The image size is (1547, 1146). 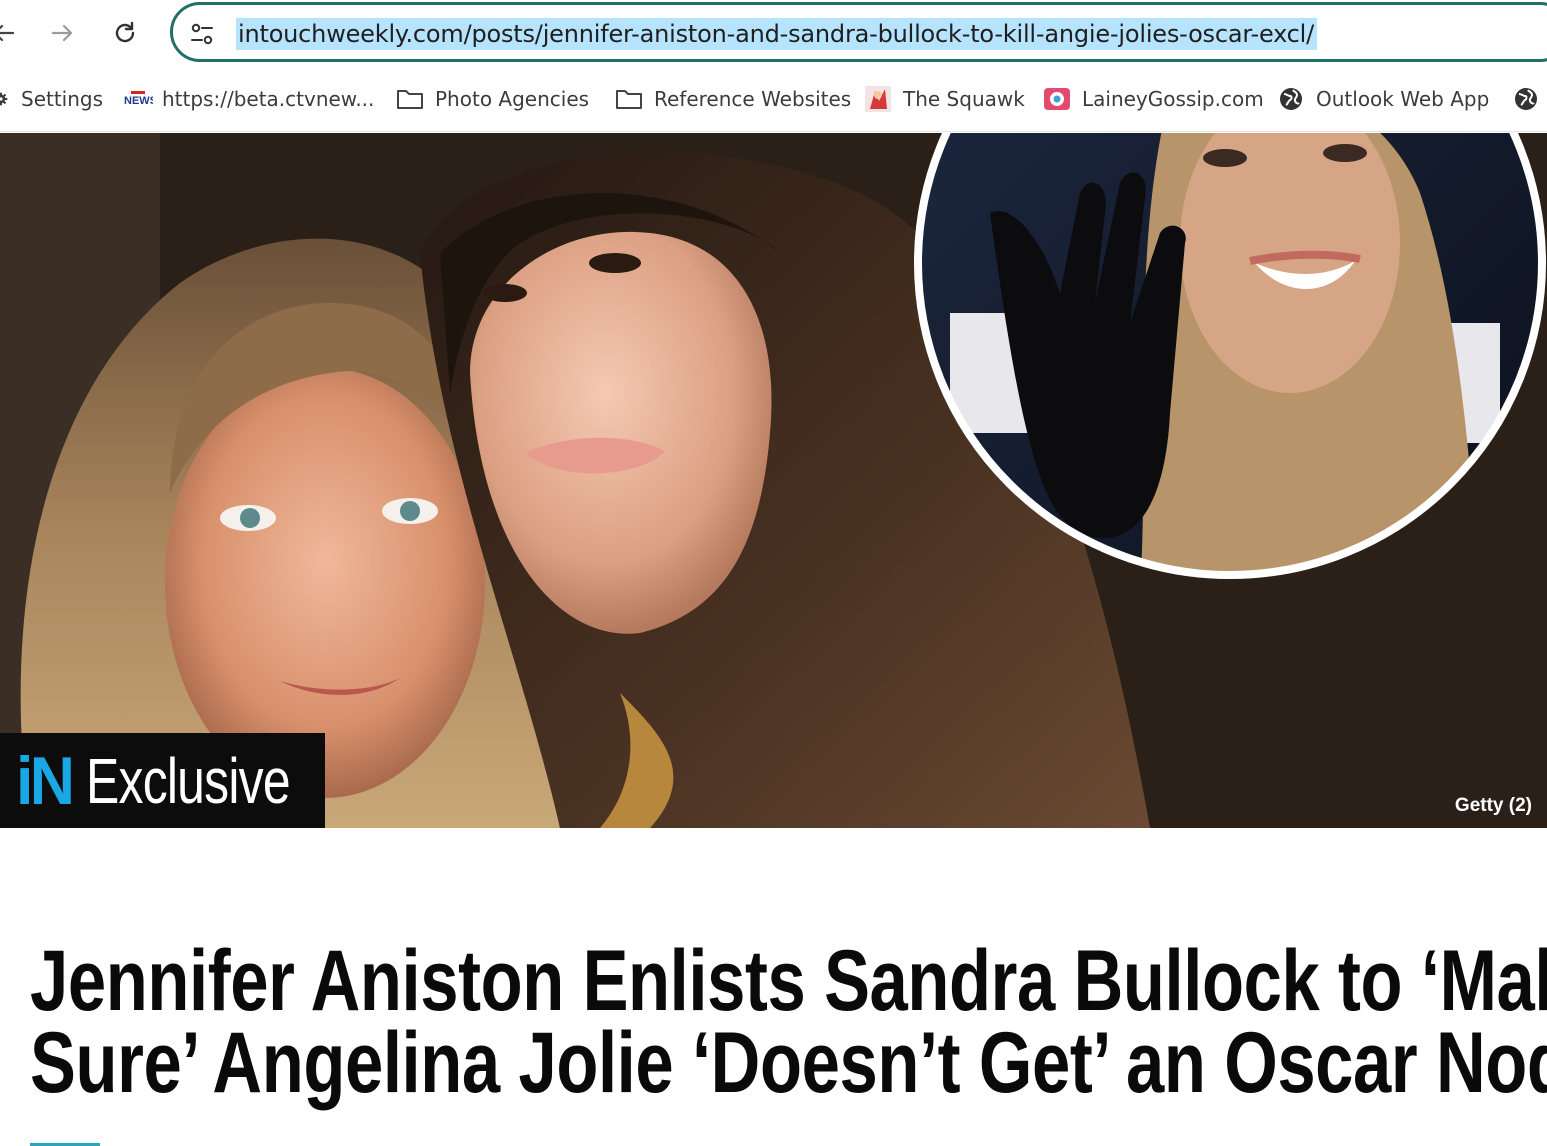 I want to click on bookmark-label: Reference Websites, so click(x=753, y=99).